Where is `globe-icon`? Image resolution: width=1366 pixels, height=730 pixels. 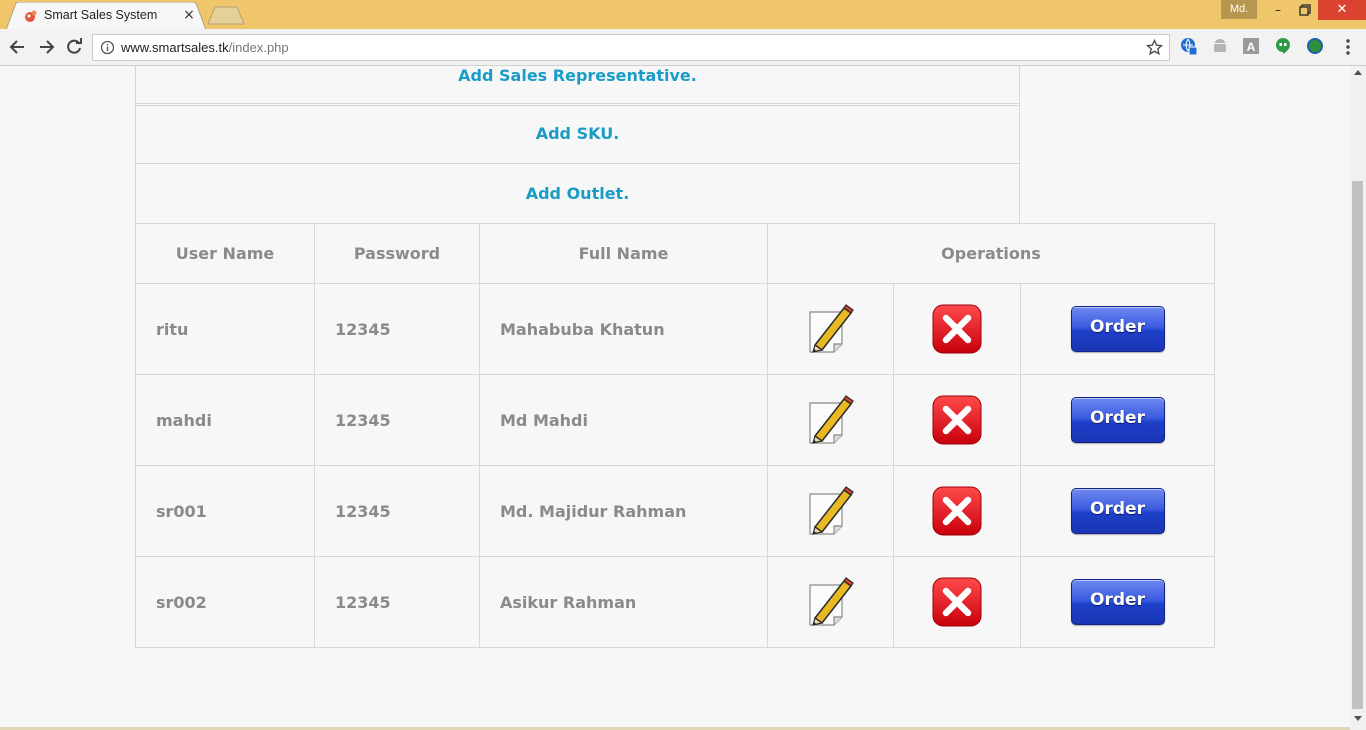
globe-icon is located at coordinates (1315, 46).